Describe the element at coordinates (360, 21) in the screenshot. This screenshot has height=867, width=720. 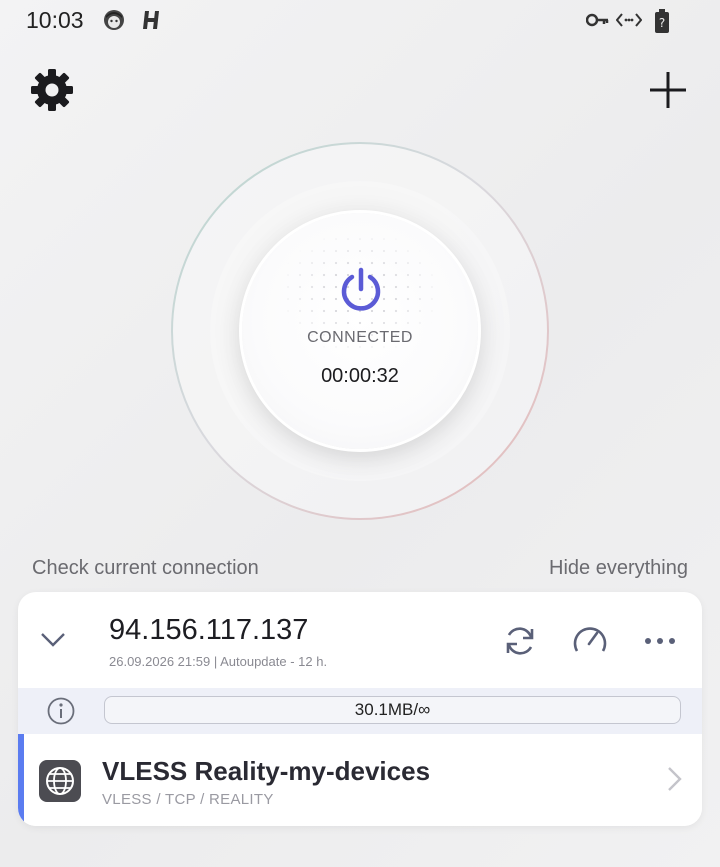
I see `status-bar: 10:03 ?` at that location.